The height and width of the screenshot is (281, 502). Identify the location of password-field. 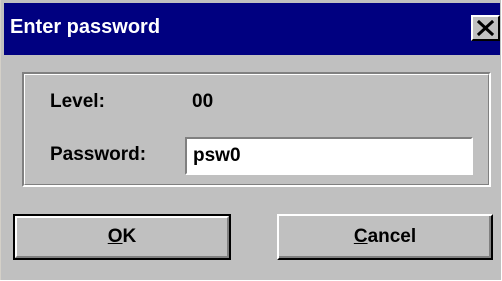
(329, 156).